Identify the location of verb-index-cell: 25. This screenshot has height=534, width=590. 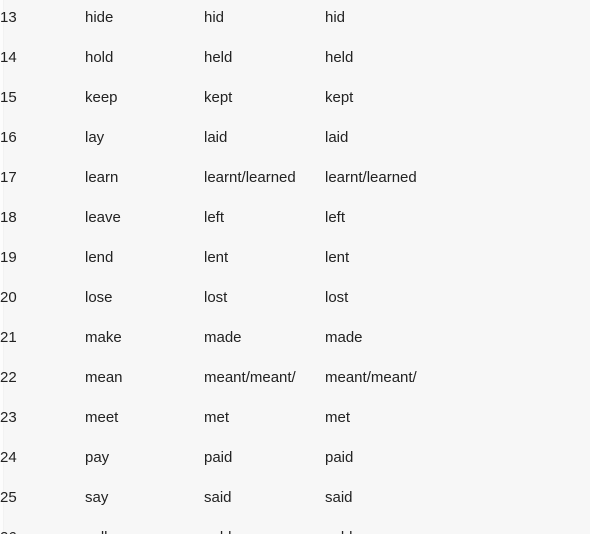
(8, 497).